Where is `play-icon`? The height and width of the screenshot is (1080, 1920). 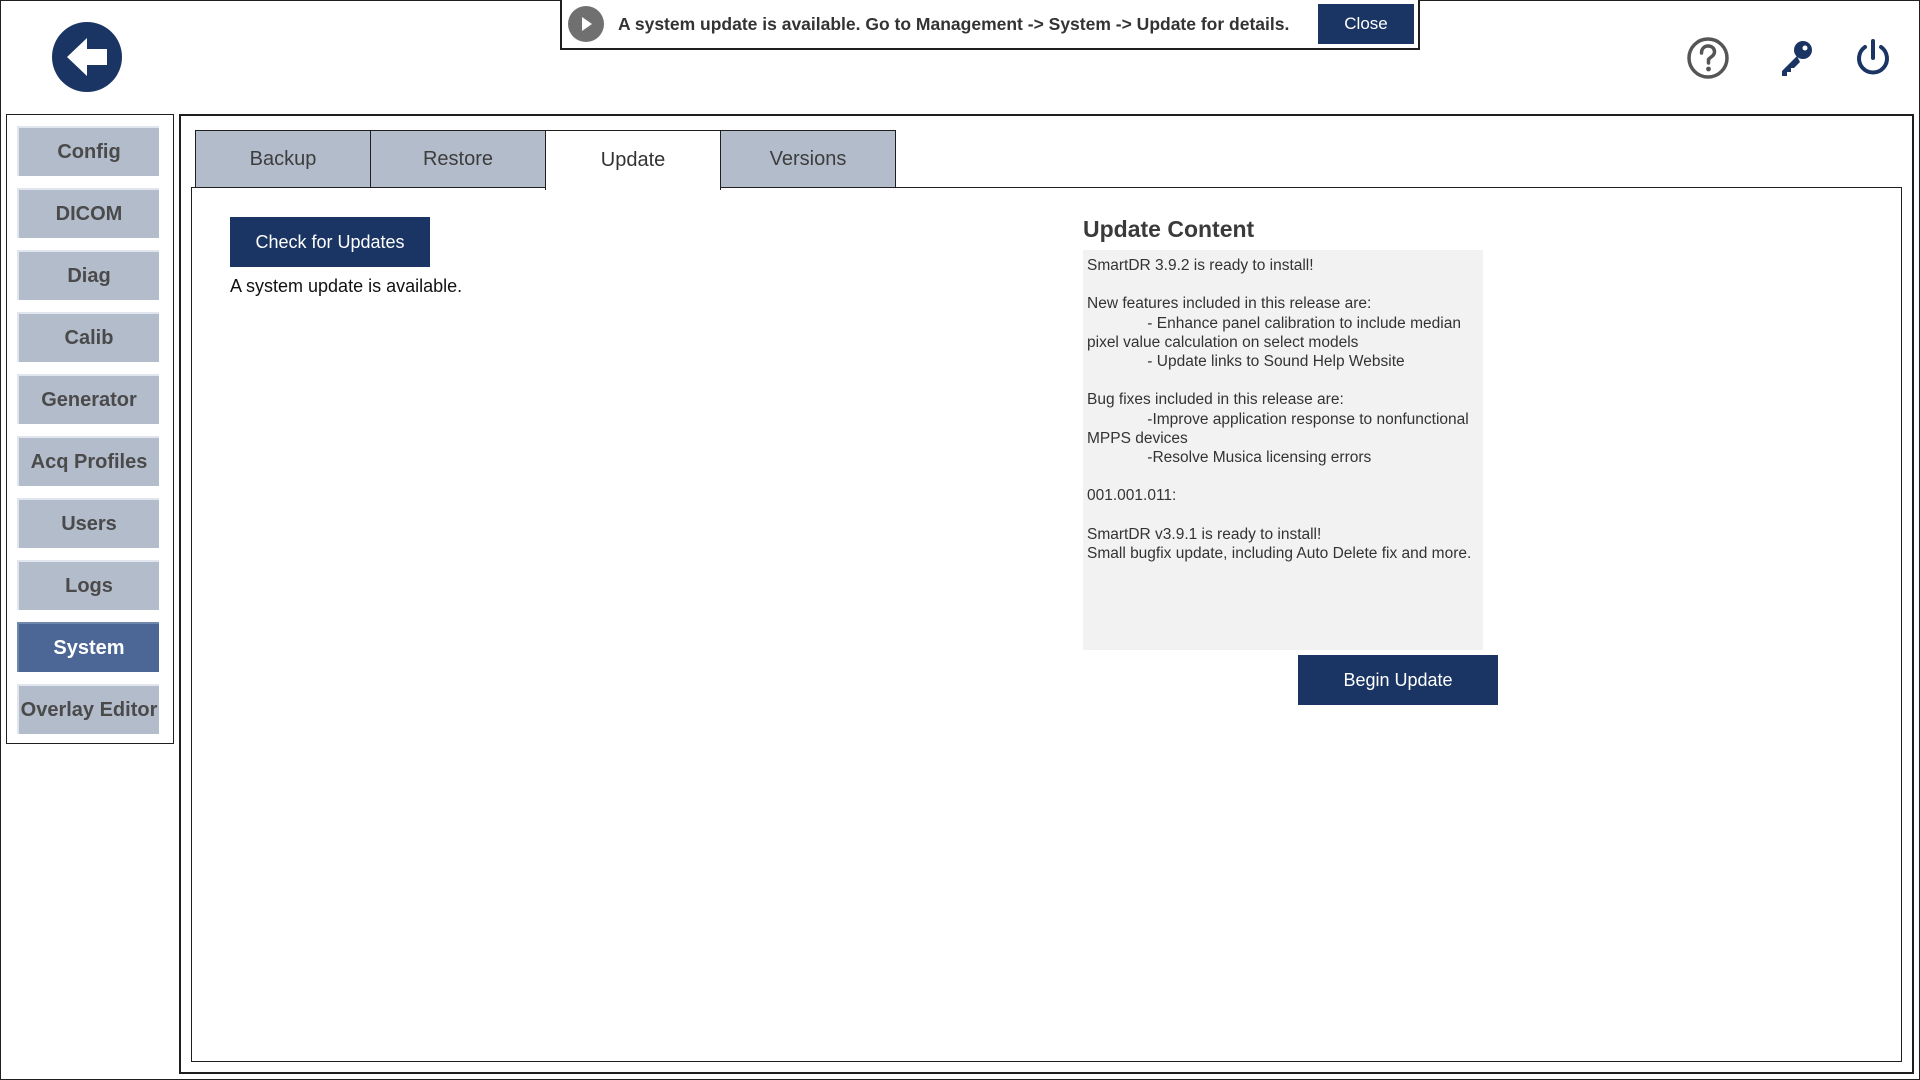 play-icon is located at coordinates (586, 24).